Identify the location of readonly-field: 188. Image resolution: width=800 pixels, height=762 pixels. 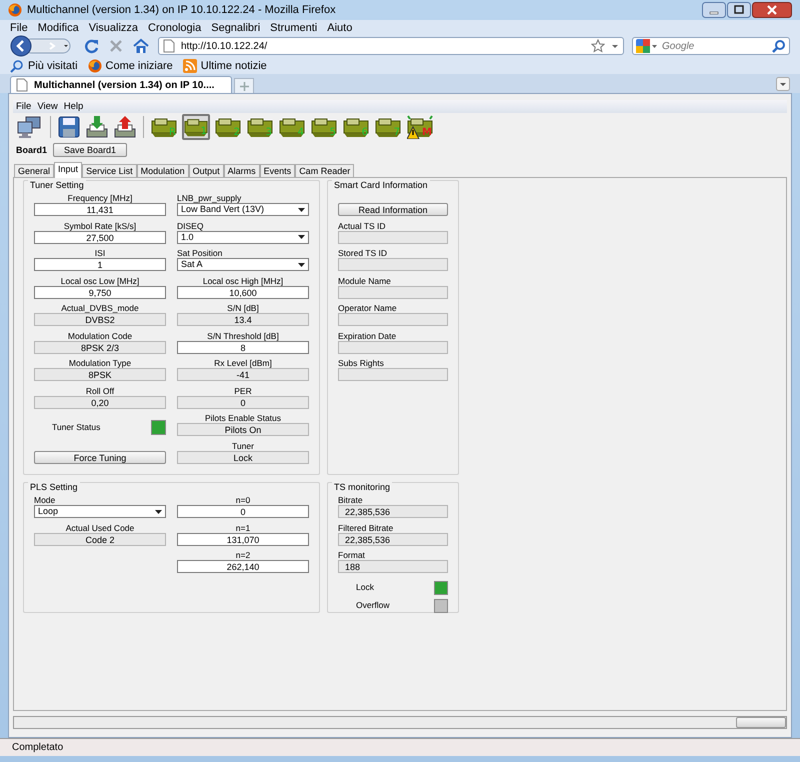
(393, 566).